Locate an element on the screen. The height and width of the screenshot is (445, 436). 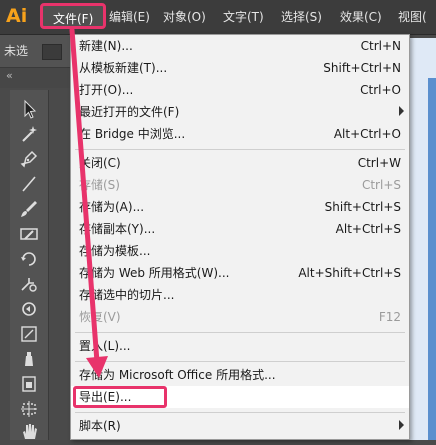
menu-item-shortcut: Alt+Ctrl+O is located at coordinates (367, 134).